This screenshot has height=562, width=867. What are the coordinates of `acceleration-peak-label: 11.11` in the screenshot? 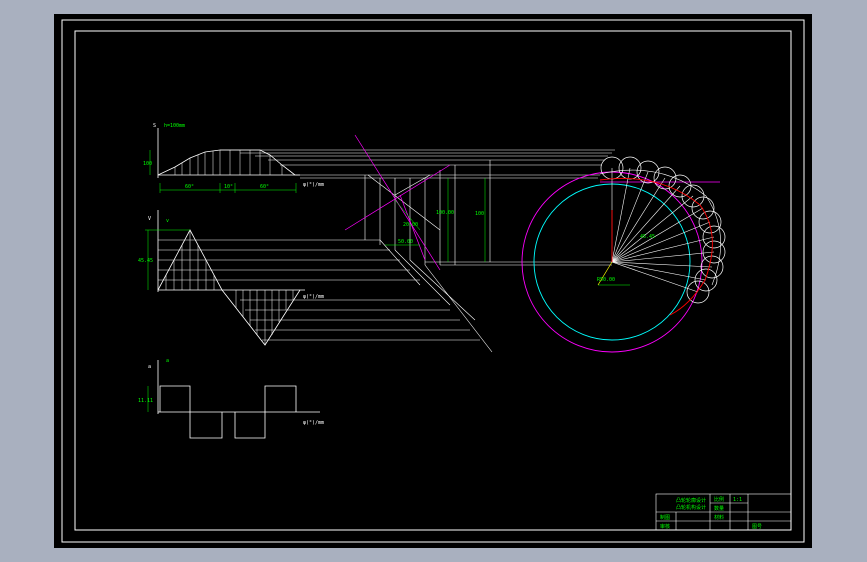 It's located at (145, 401).